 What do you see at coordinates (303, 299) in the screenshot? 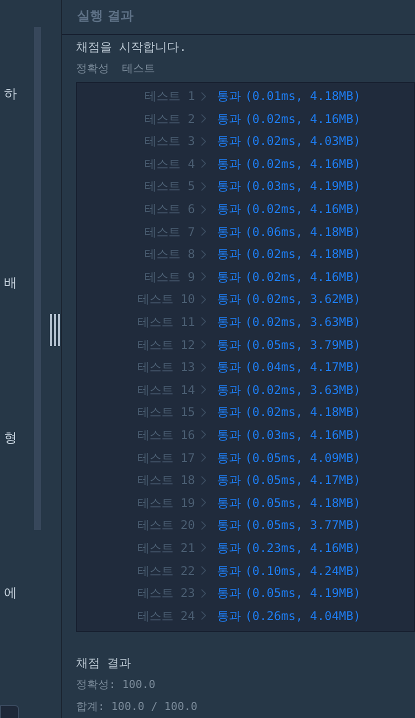
I see `test-metrics: (0.02ms, 3.62MB)` at bounding box center [303, 299].